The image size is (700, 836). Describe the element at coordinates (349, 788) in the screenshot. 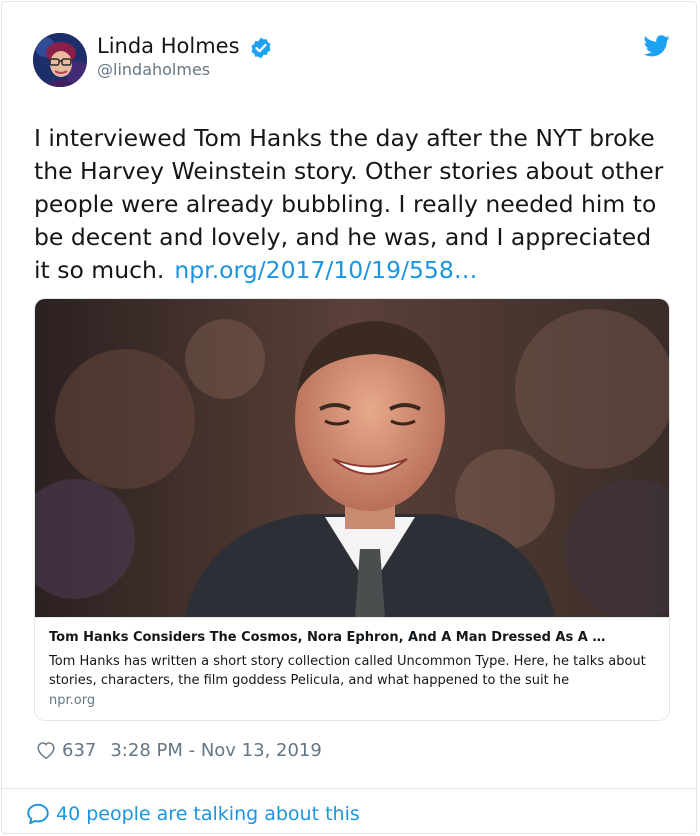

I see `divider` at that location.